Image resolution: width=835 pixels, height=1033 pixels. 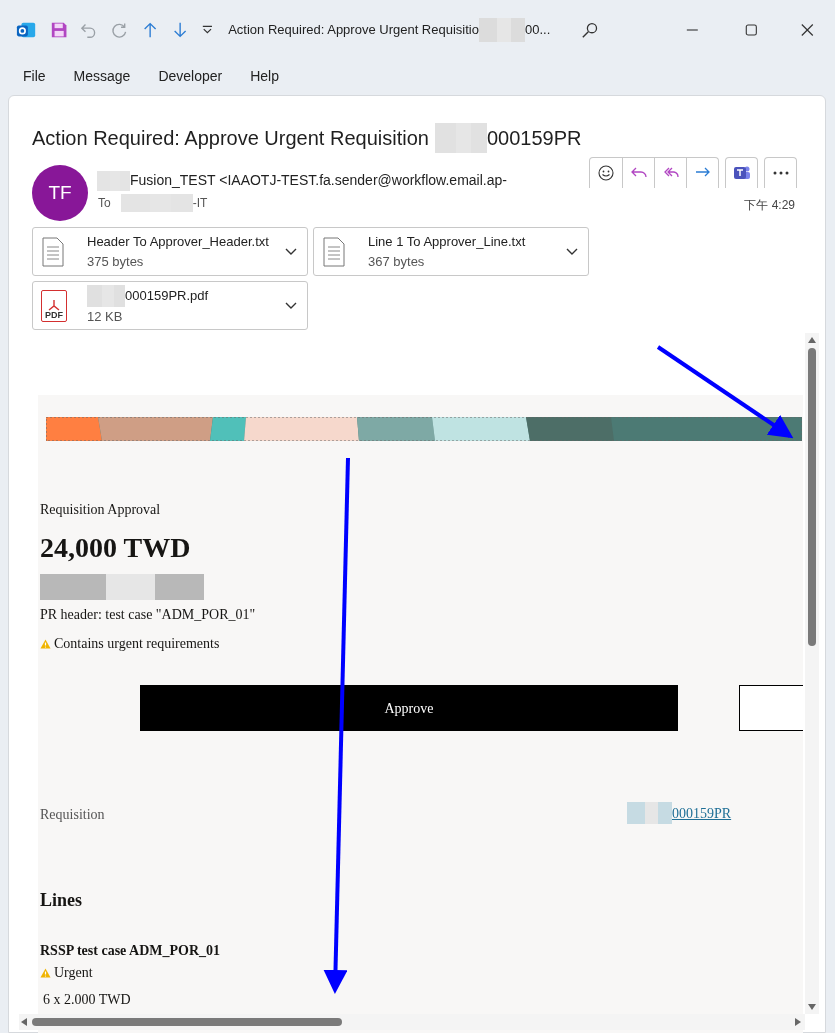 I want to click on attachment-card: Line 1 To Approver_Line.txt 367 bytes, so click(x=451, y=251).